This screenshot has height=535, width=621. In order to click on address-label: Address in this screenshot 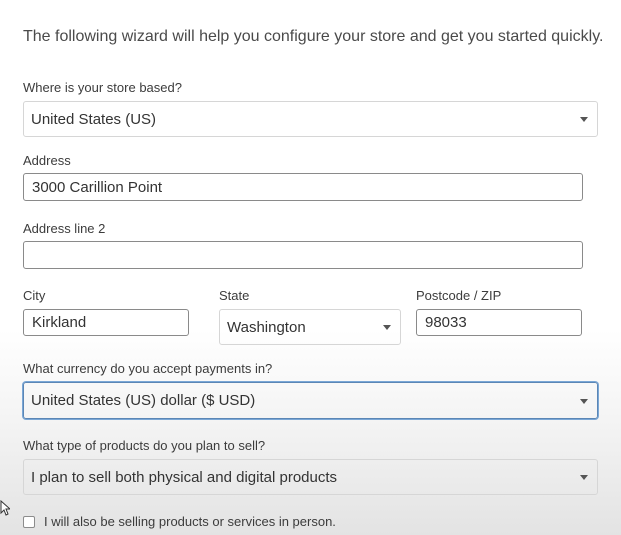, I will do `click(47, 160)`.